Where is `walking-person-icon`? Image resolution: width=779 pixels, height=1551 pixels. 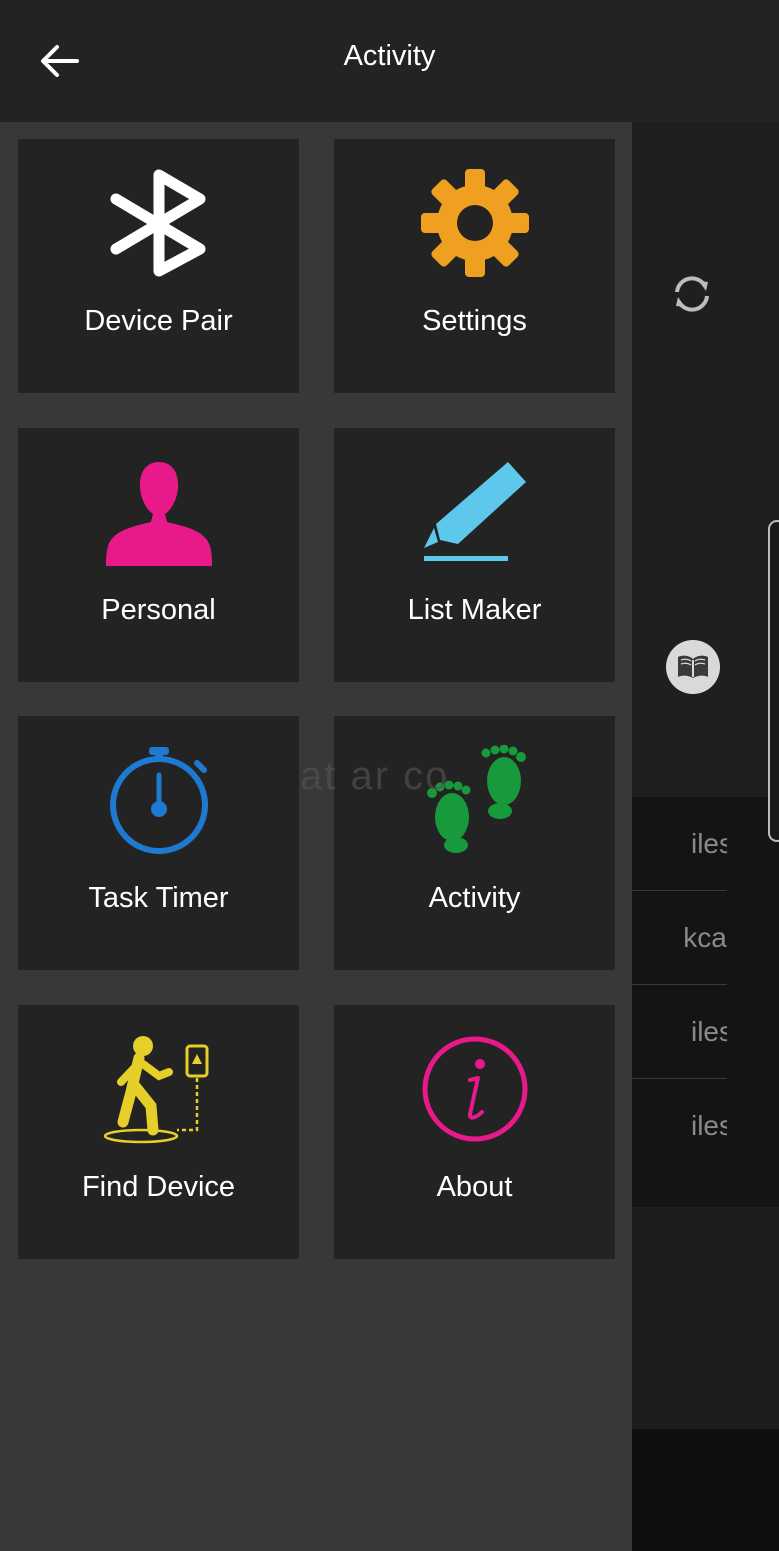
walking-person-icon is located at coordinates (155, 1090).